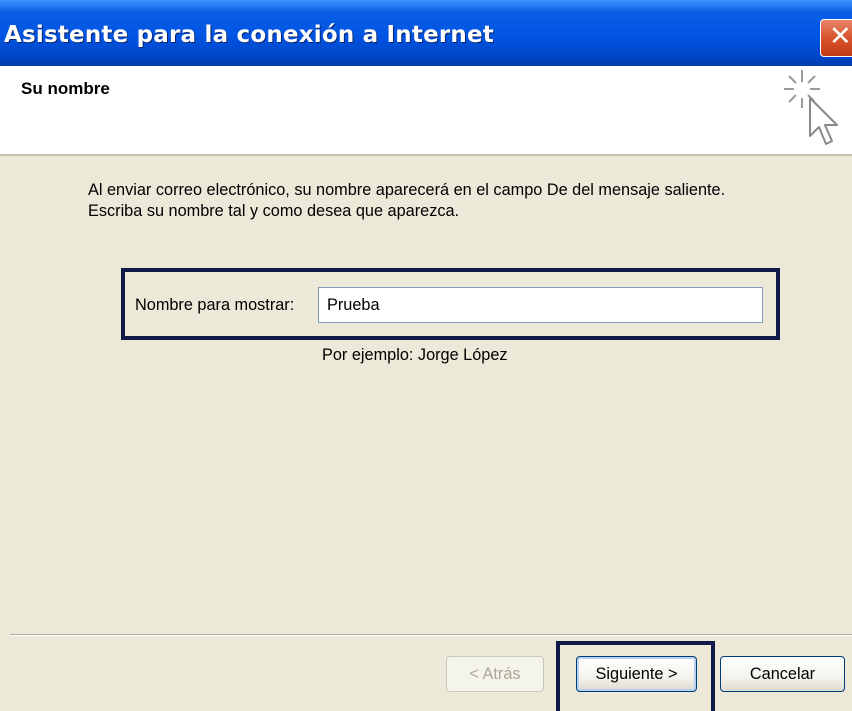  What do you see at coordinates (782, 674) in the screenshot?
I see `cancel-button: Cancelar` at bounding box center [782, 674].